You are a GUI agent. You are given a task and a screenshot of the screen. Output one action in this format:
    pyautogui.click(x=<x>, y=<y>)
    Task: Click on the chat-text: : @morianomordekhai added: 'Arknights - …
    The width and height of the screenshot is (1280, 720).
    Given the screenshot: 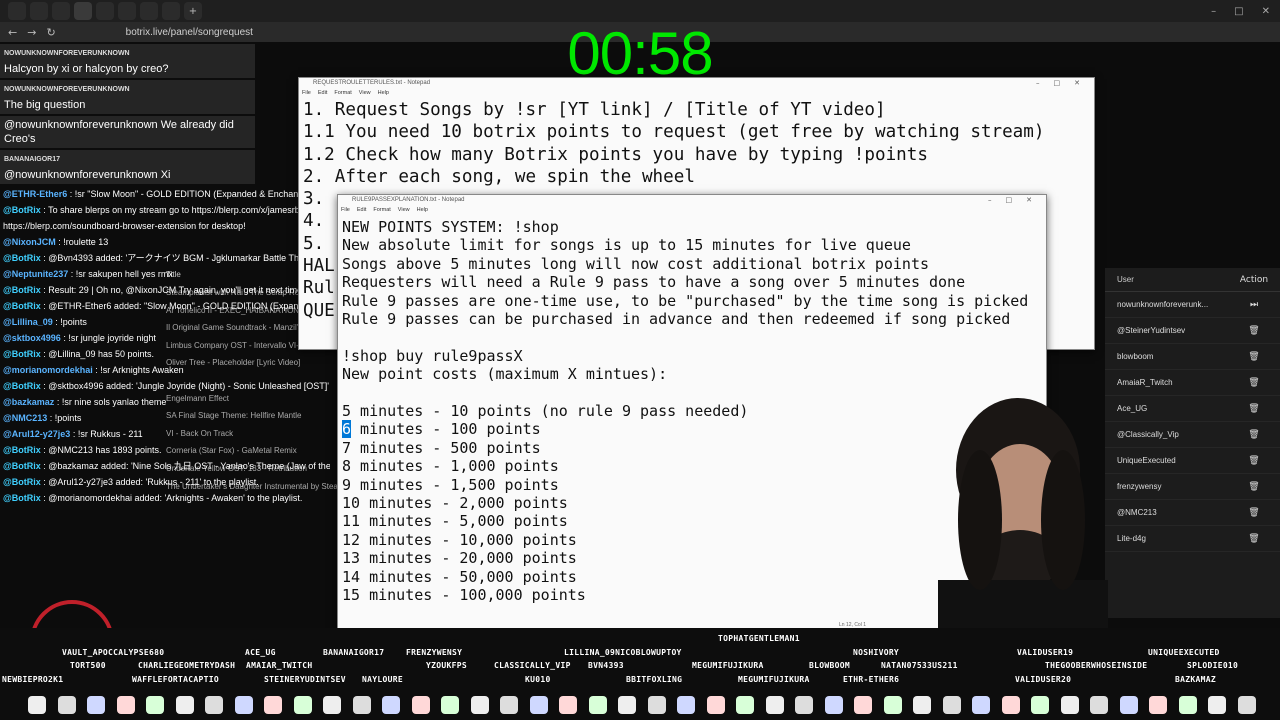 What is the action you would take?
    pyautogui.click(x=171, y=498)
    